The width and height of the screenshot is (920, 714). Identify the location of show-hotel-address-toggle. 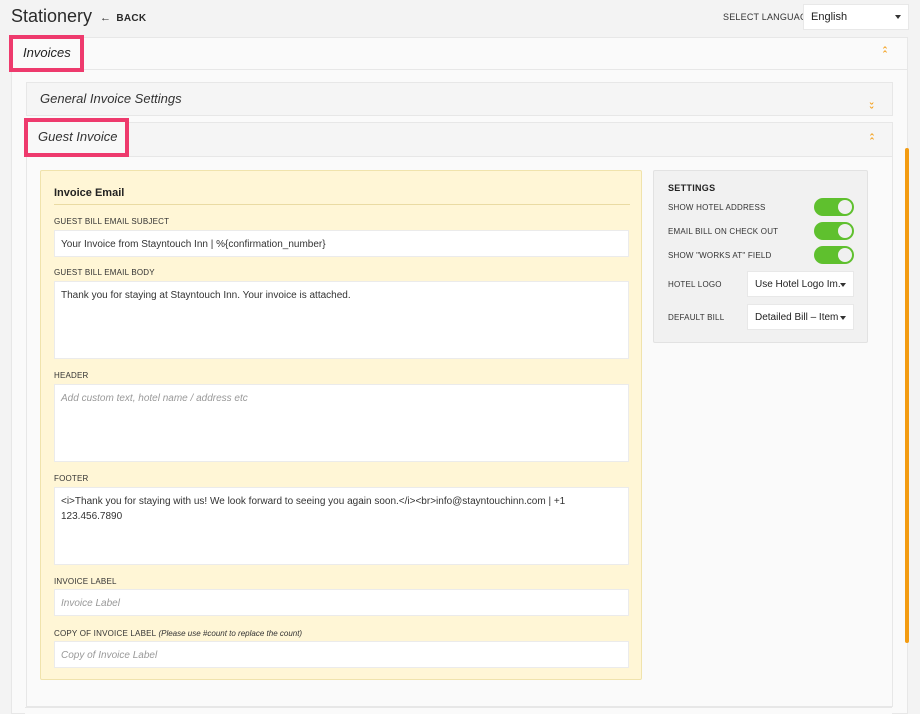
(834, 207).